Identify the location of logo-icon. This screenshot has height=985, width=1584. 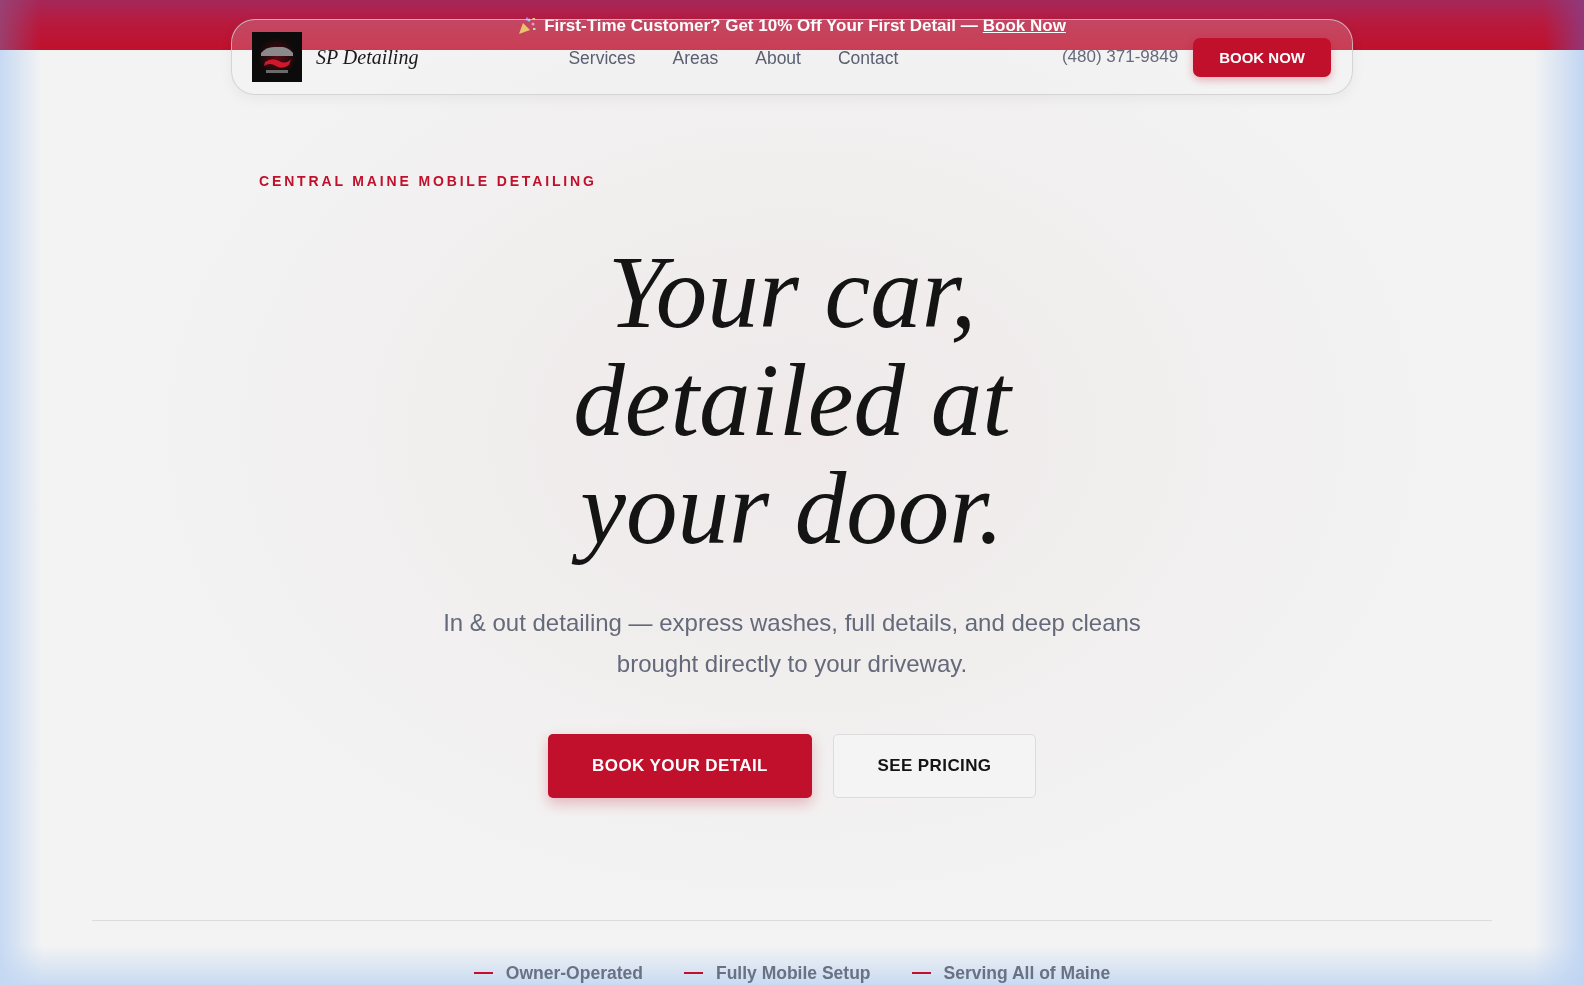
(277, 57).